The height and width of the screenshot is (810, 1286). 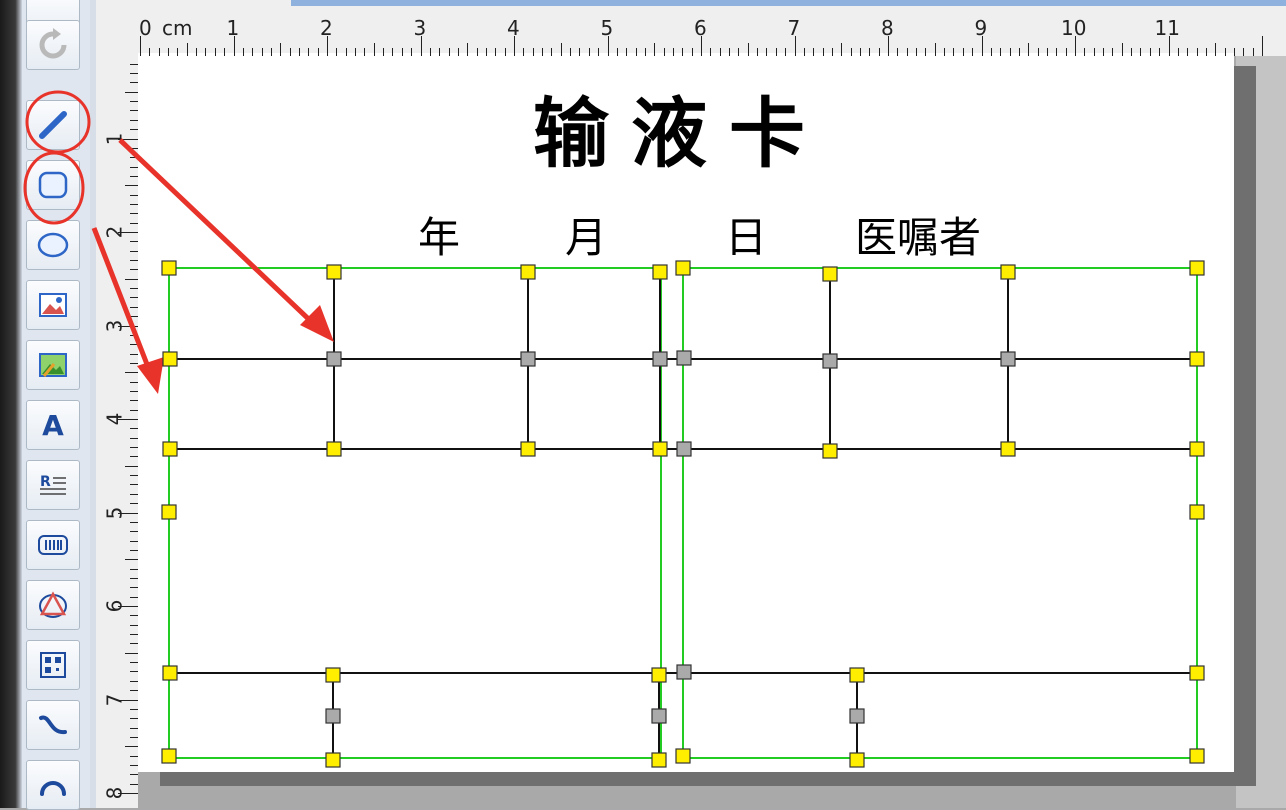 I want to click on annotation-arrow-line, so click(x=226, y=240).